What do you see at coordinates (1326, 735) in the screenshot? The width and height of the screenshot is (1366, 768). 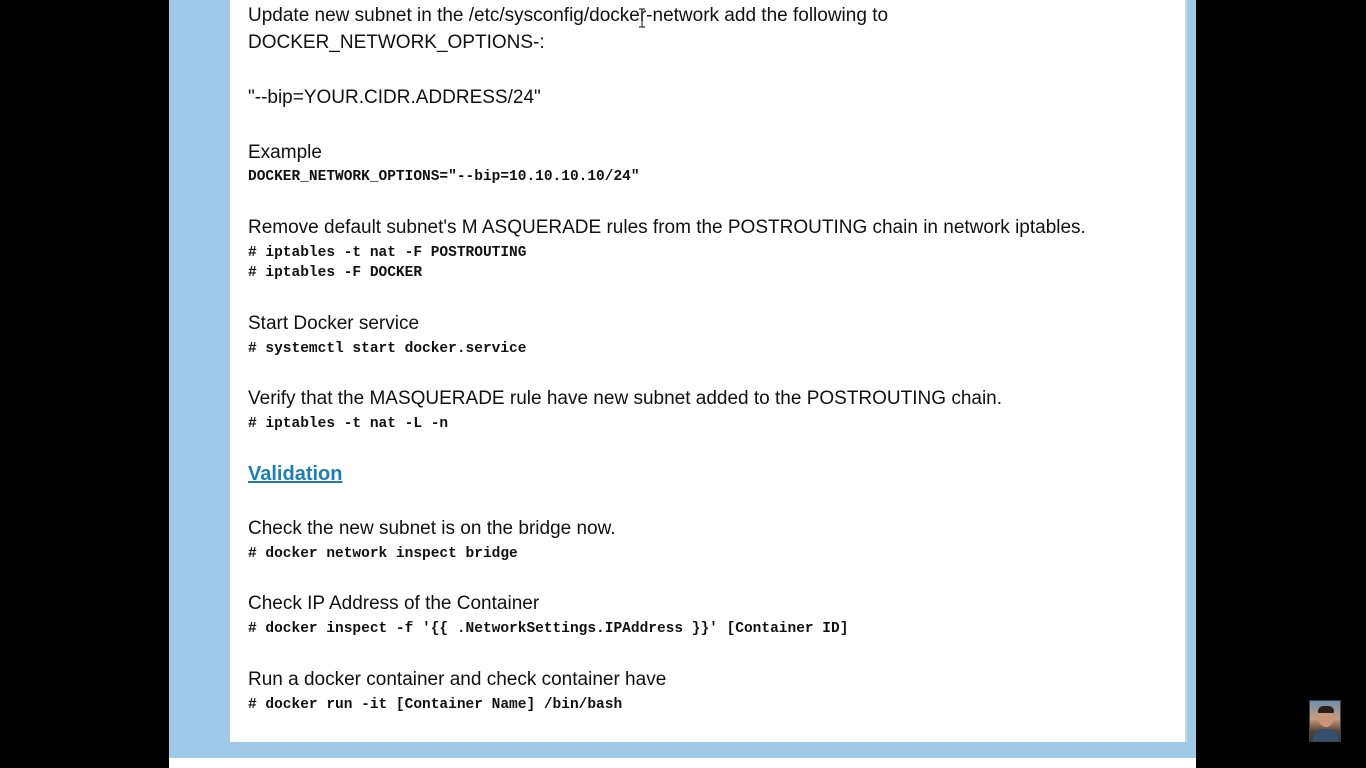 I see `avatar-shirt` at bounding box center [1326, 735].